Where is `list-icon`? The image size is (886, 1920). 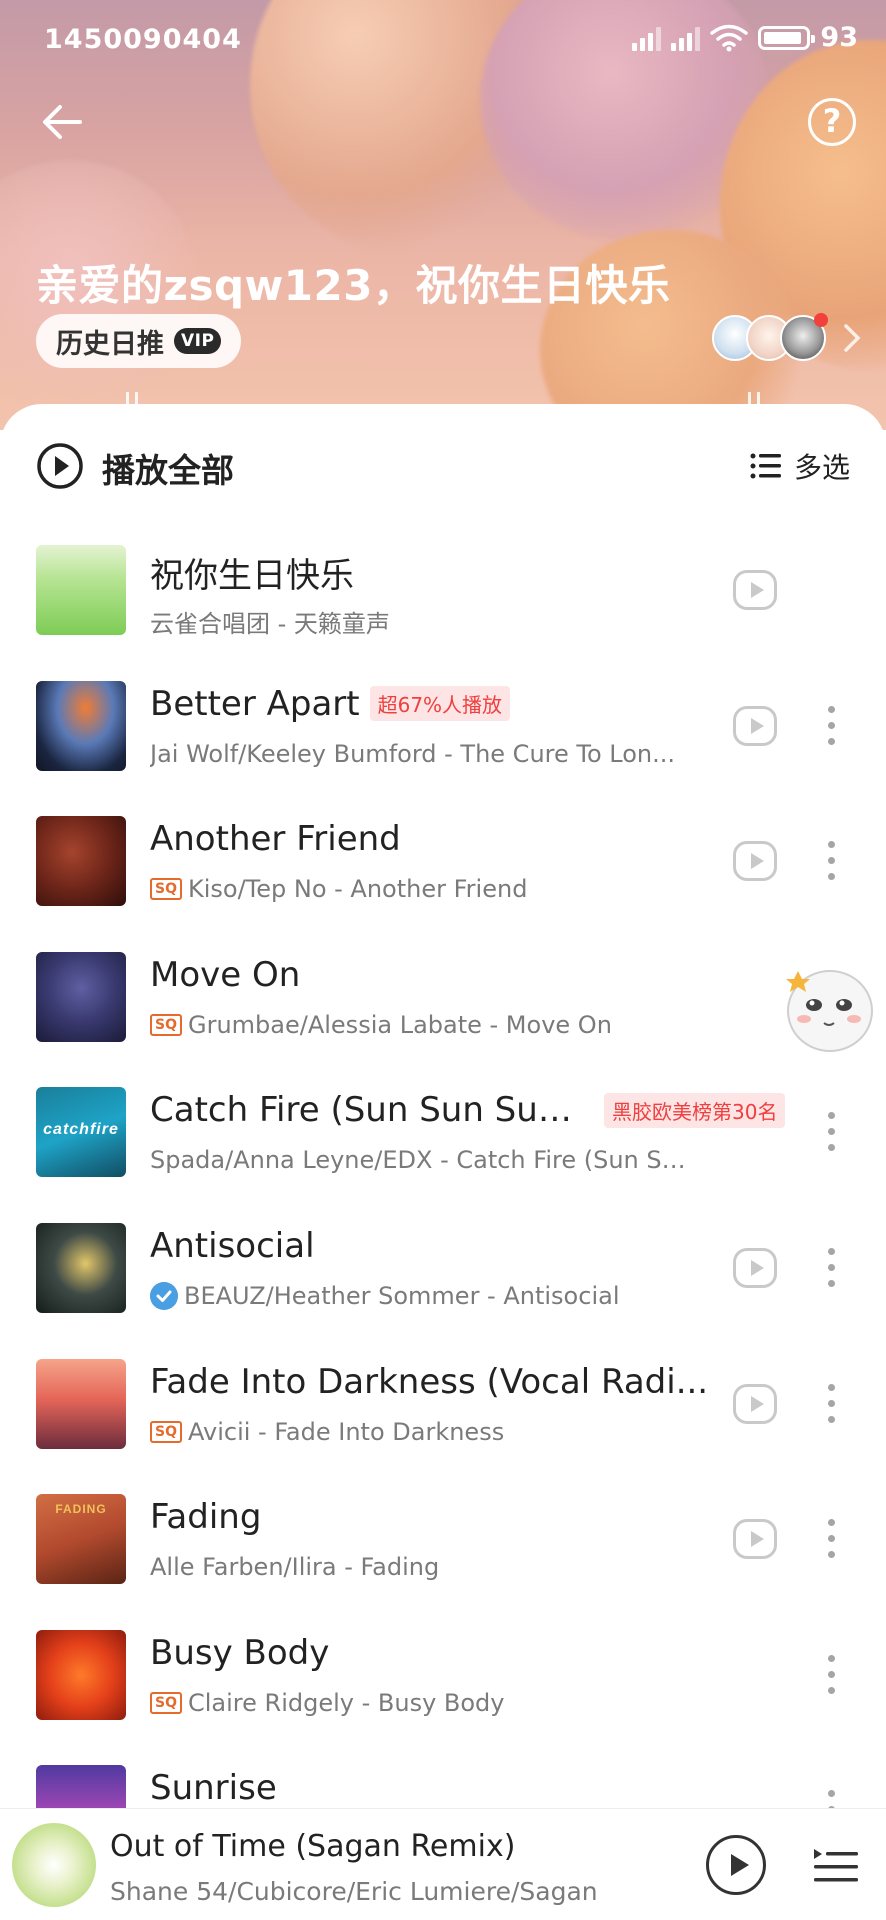 list-icon is located at coordinates (765, 466).